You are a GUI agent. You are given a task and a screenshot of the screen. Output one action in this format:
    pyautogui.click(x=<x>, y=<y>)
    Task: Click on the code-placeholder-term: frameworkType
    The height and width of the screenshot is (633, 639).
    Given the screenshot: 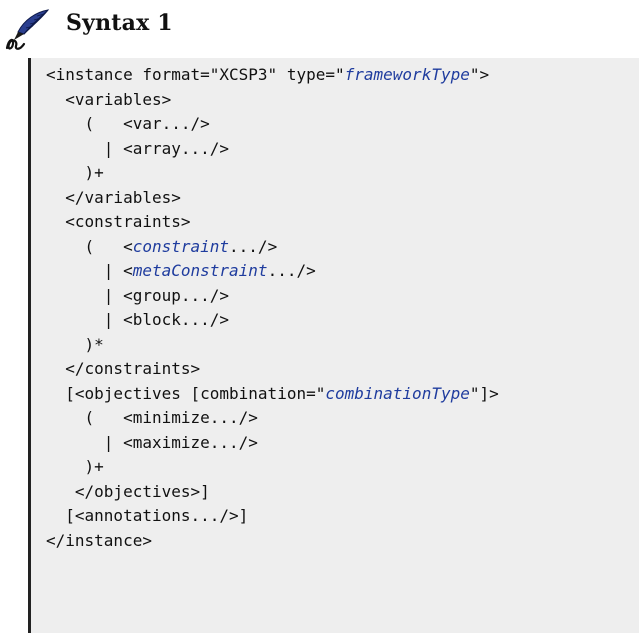 What is the action you would take?
    pyautogui.click(x=407, y=74)
    